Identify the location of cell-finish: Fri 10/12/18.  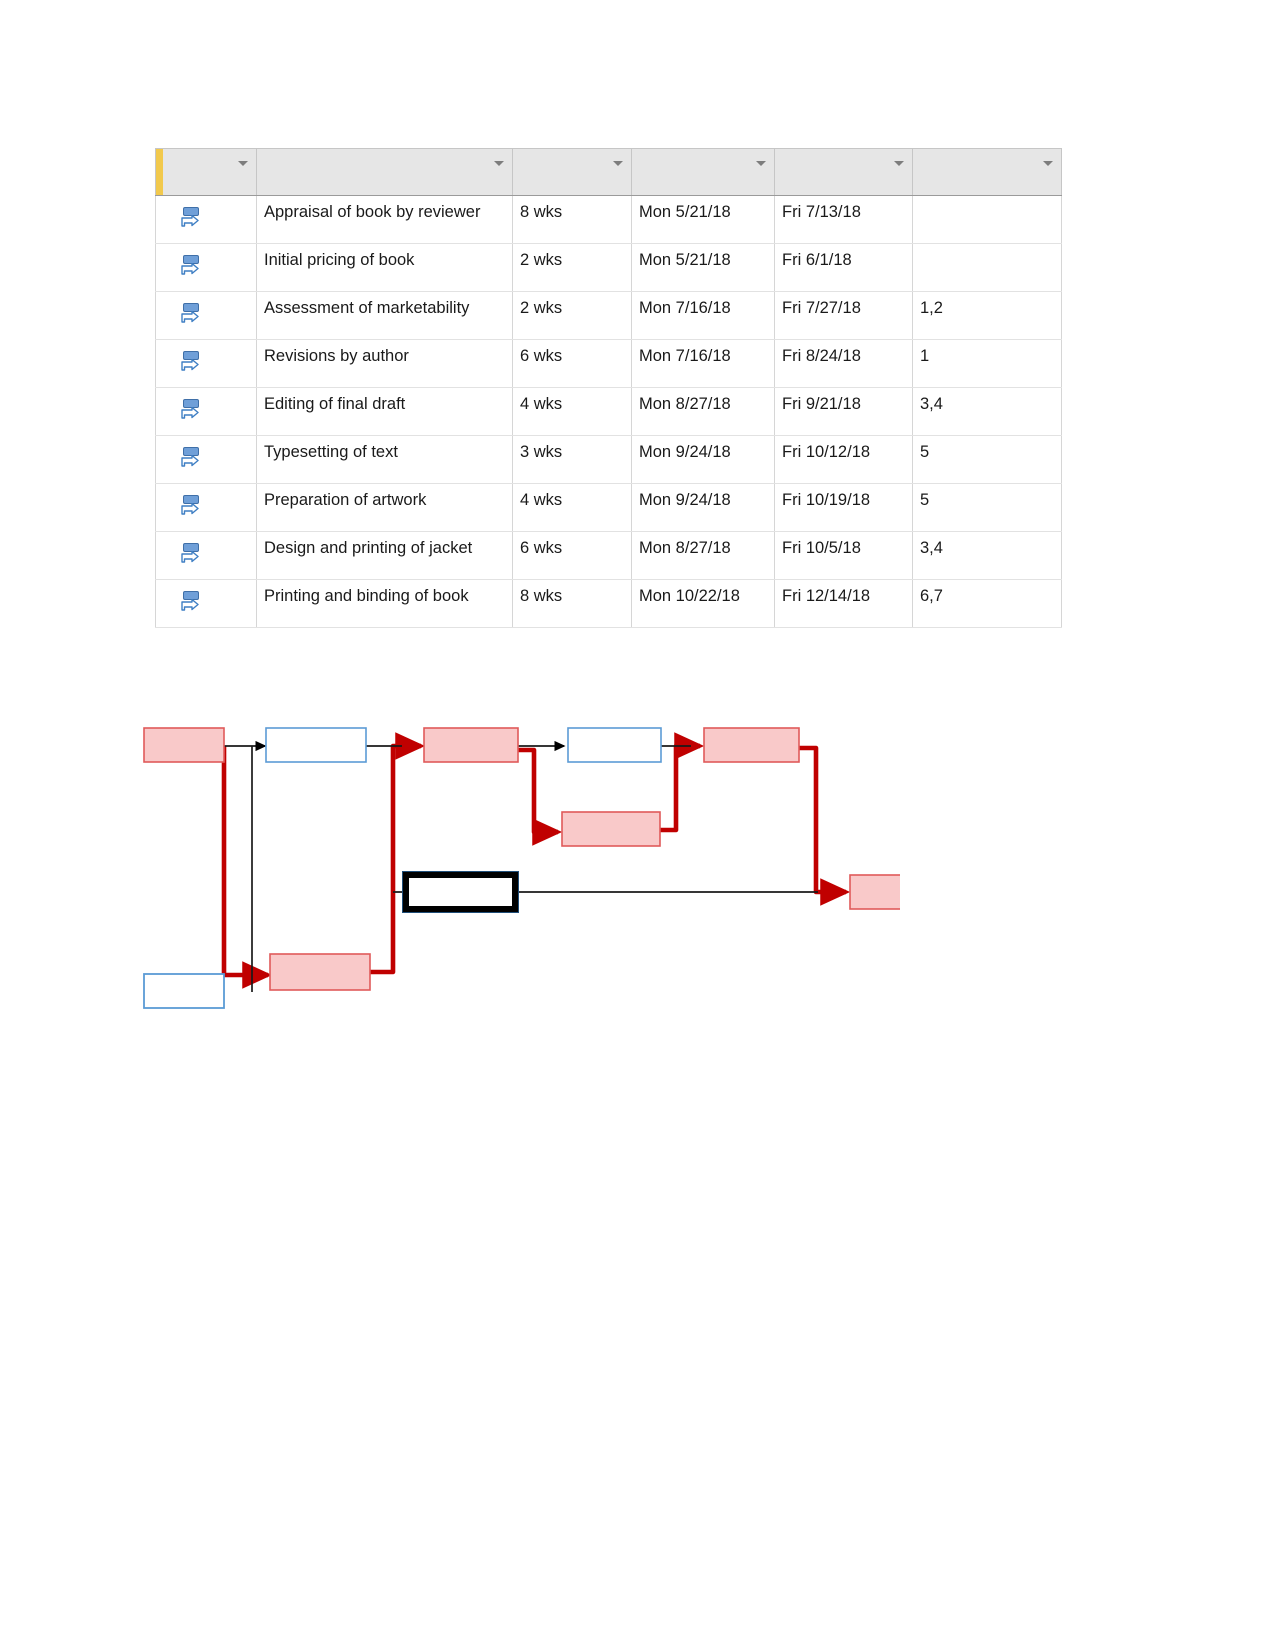
(843, 459).